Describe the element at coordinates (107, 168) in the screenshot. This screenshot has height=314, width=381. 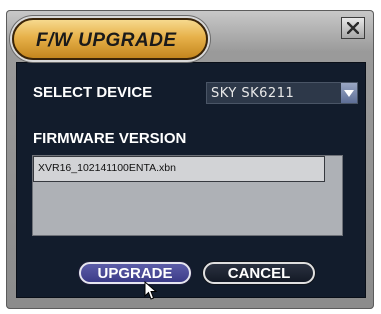
I see `firmware-file-name: XVR16_102141100ENTA.xbn` at that location.